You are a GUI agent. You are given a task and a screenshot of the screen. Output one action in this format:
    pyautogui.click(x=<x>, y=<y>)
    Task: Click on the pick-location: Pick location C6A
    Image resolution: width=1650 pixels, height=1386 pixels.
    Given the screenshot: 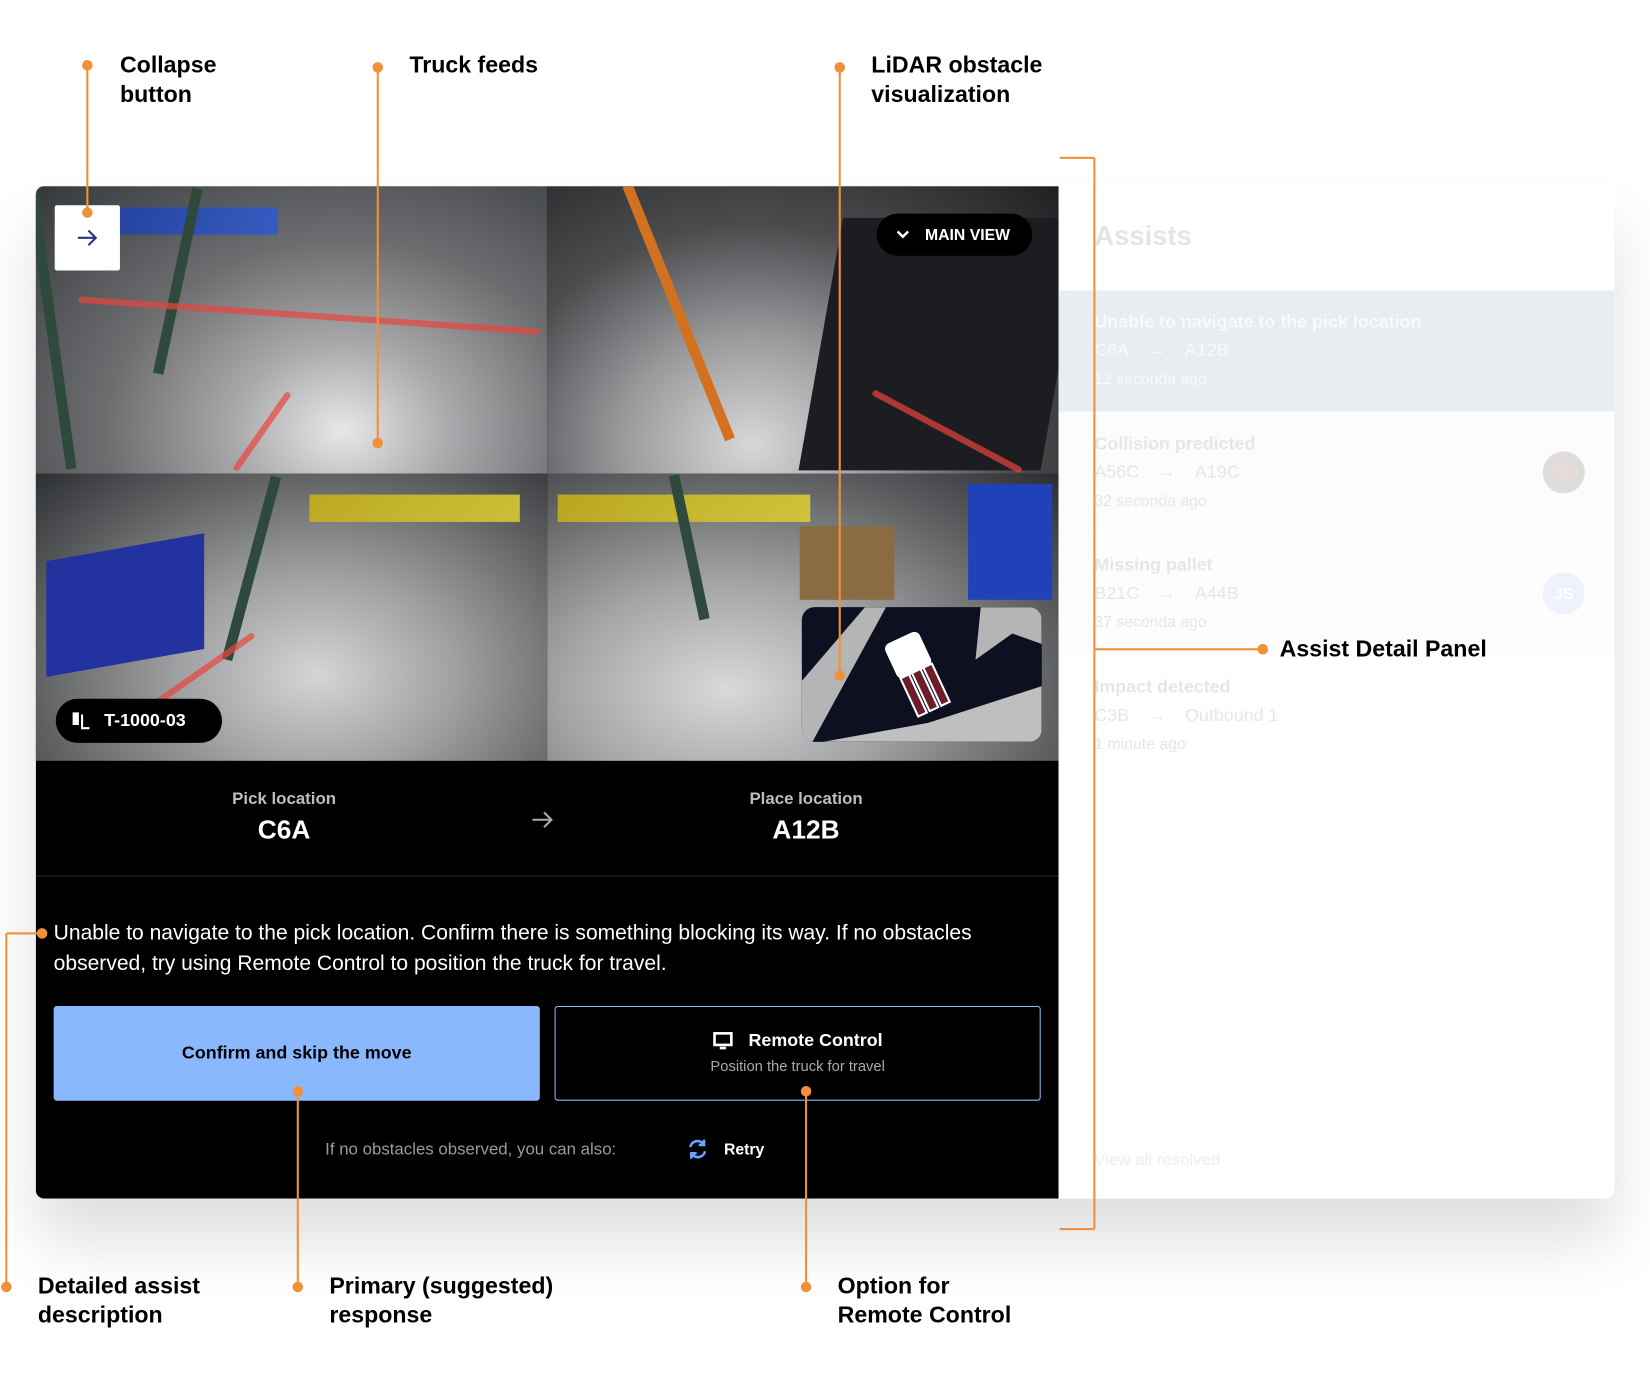 What is the action you would take?
    pyautogui.click(x=284, y=818)
    